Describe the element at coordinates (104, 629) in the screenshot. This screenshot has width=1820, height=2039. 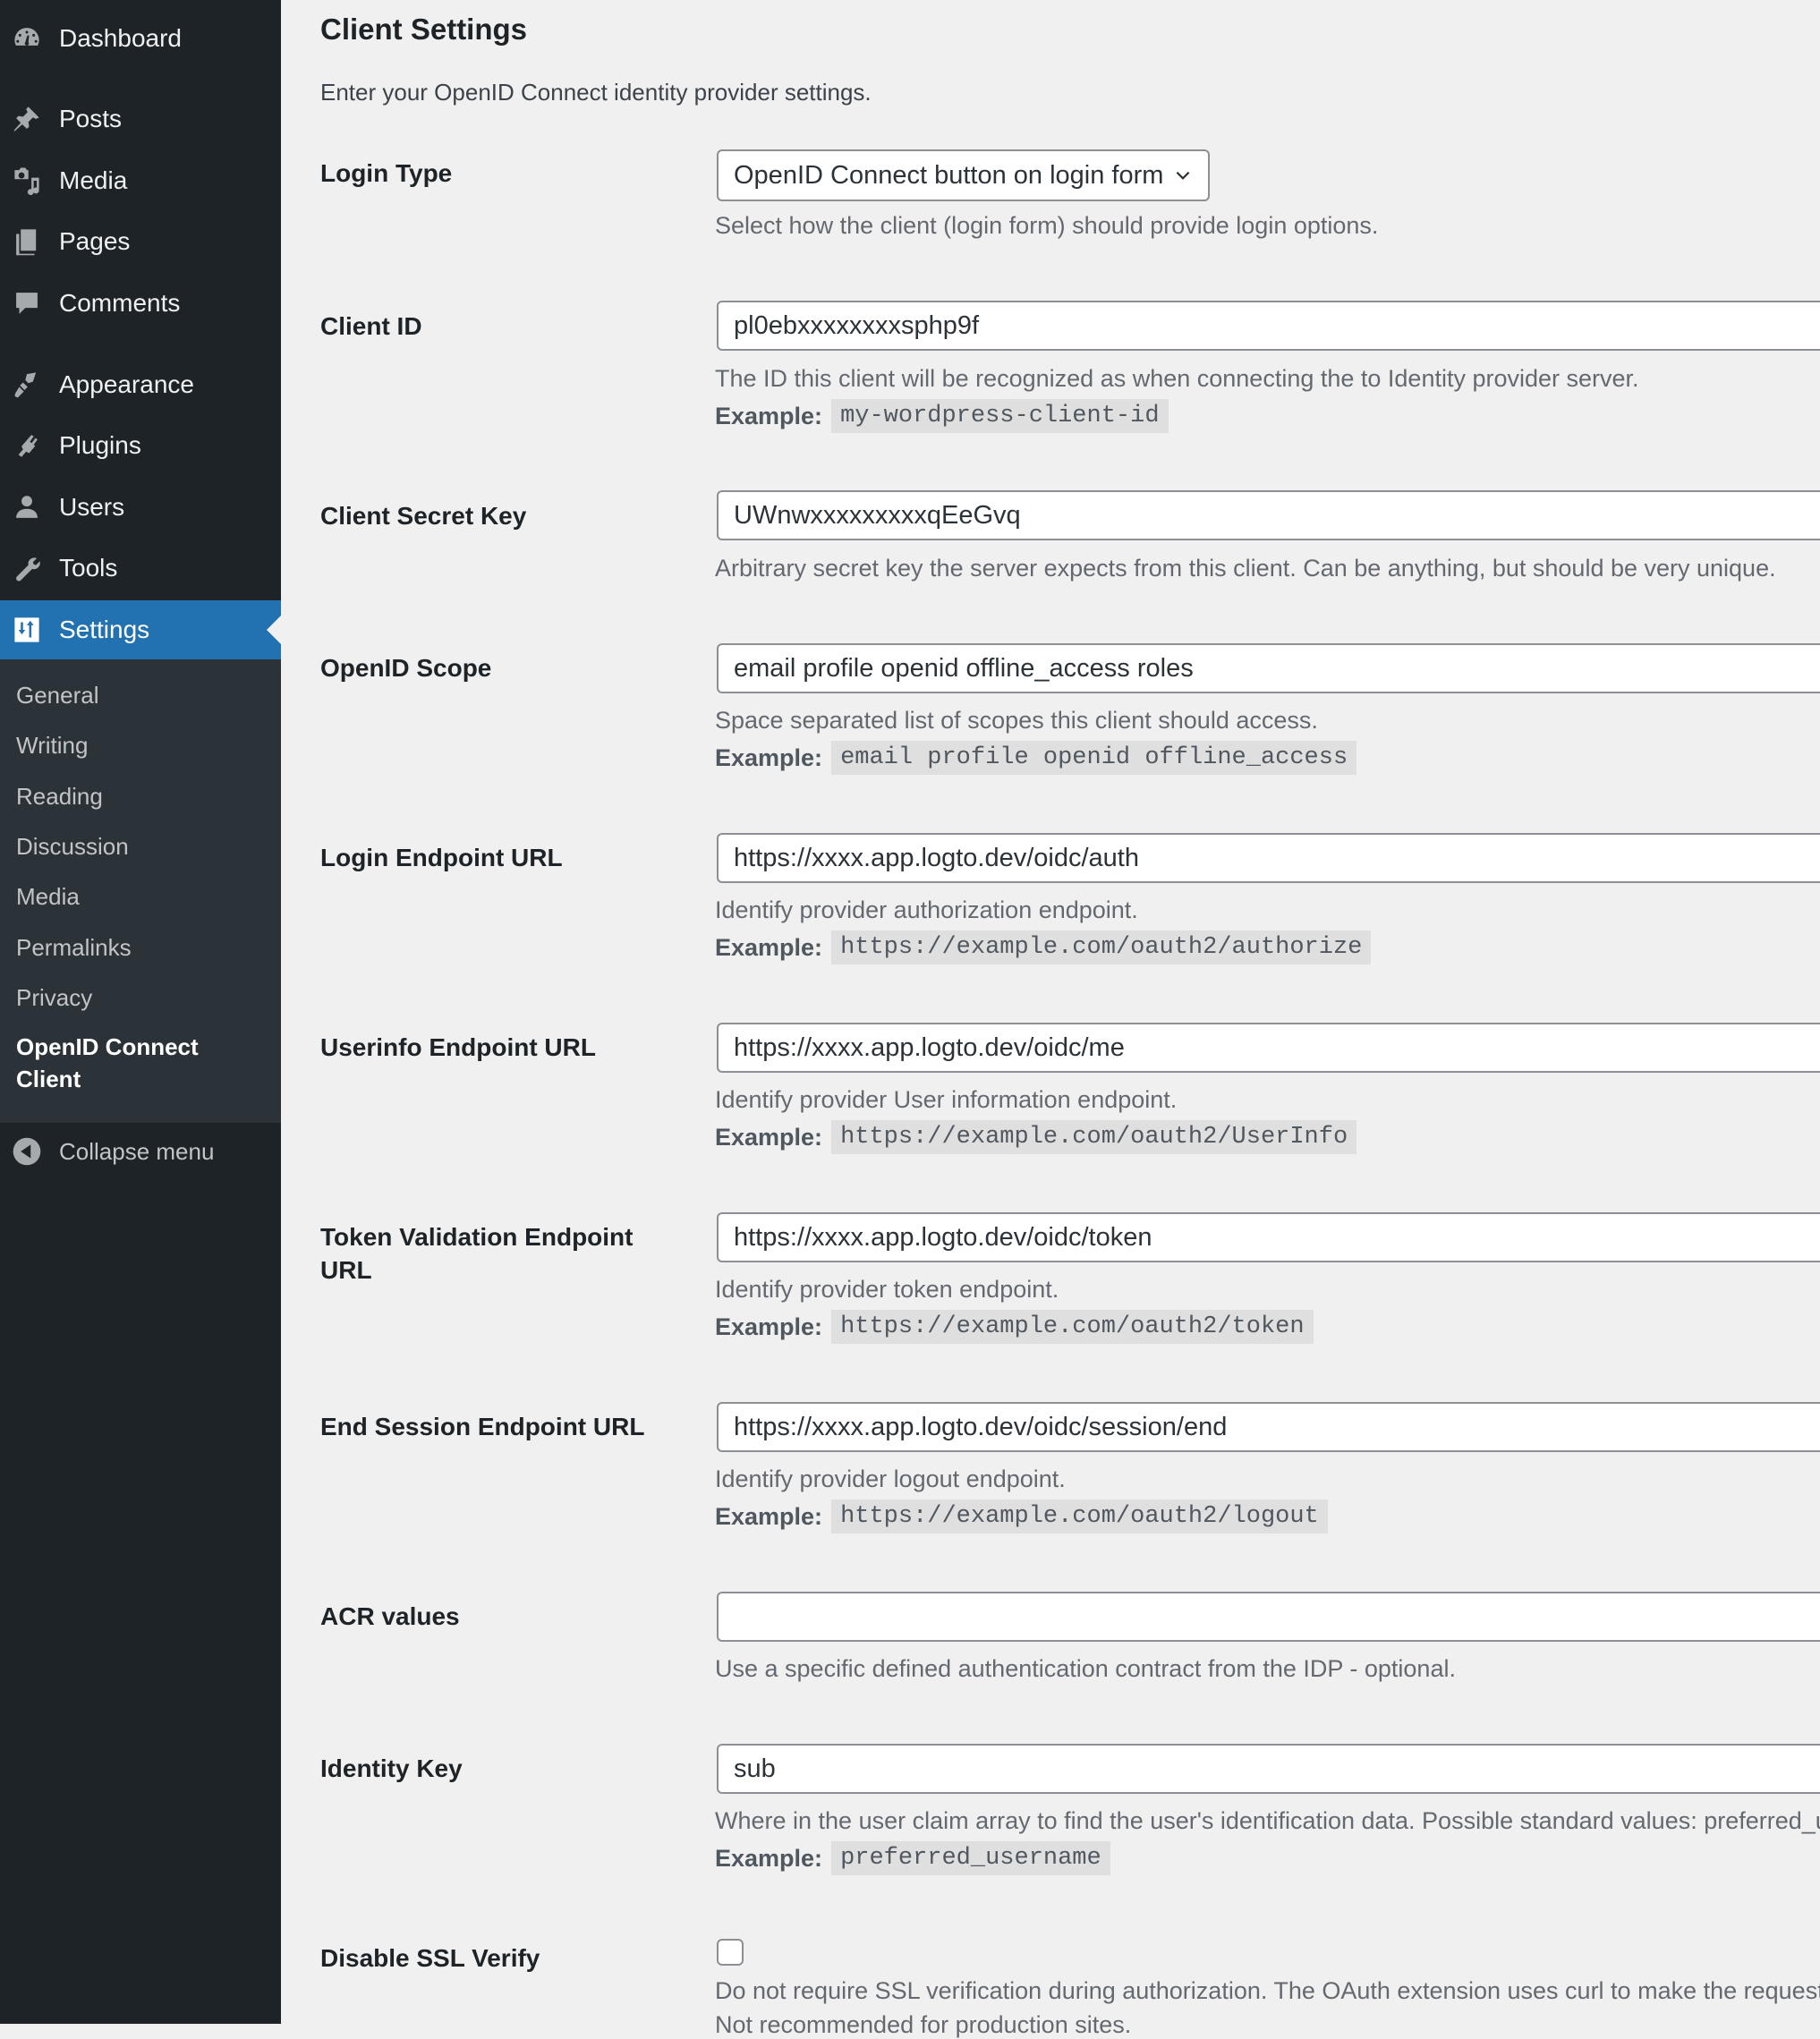
I see `menu-label: Settings` at that location.